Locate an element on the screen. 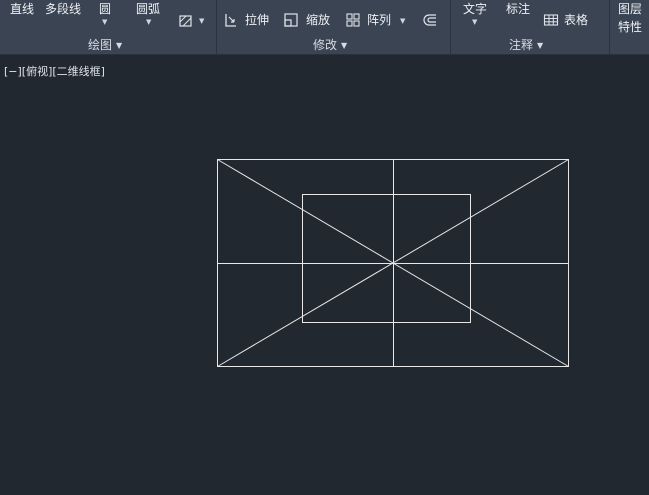 Image resolution: width=649 pixels, height=495 pixels. draw-panel-label: 绘图 ▼ is located at coordinates (105, 45).